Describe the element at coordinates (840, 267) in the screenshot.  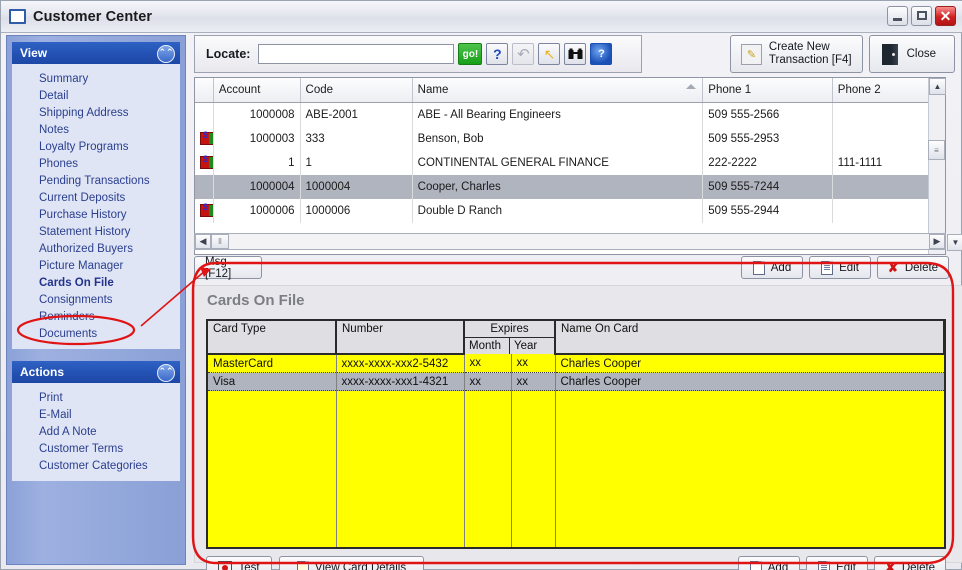
I see `edit-customer-button: Edit` at that location.